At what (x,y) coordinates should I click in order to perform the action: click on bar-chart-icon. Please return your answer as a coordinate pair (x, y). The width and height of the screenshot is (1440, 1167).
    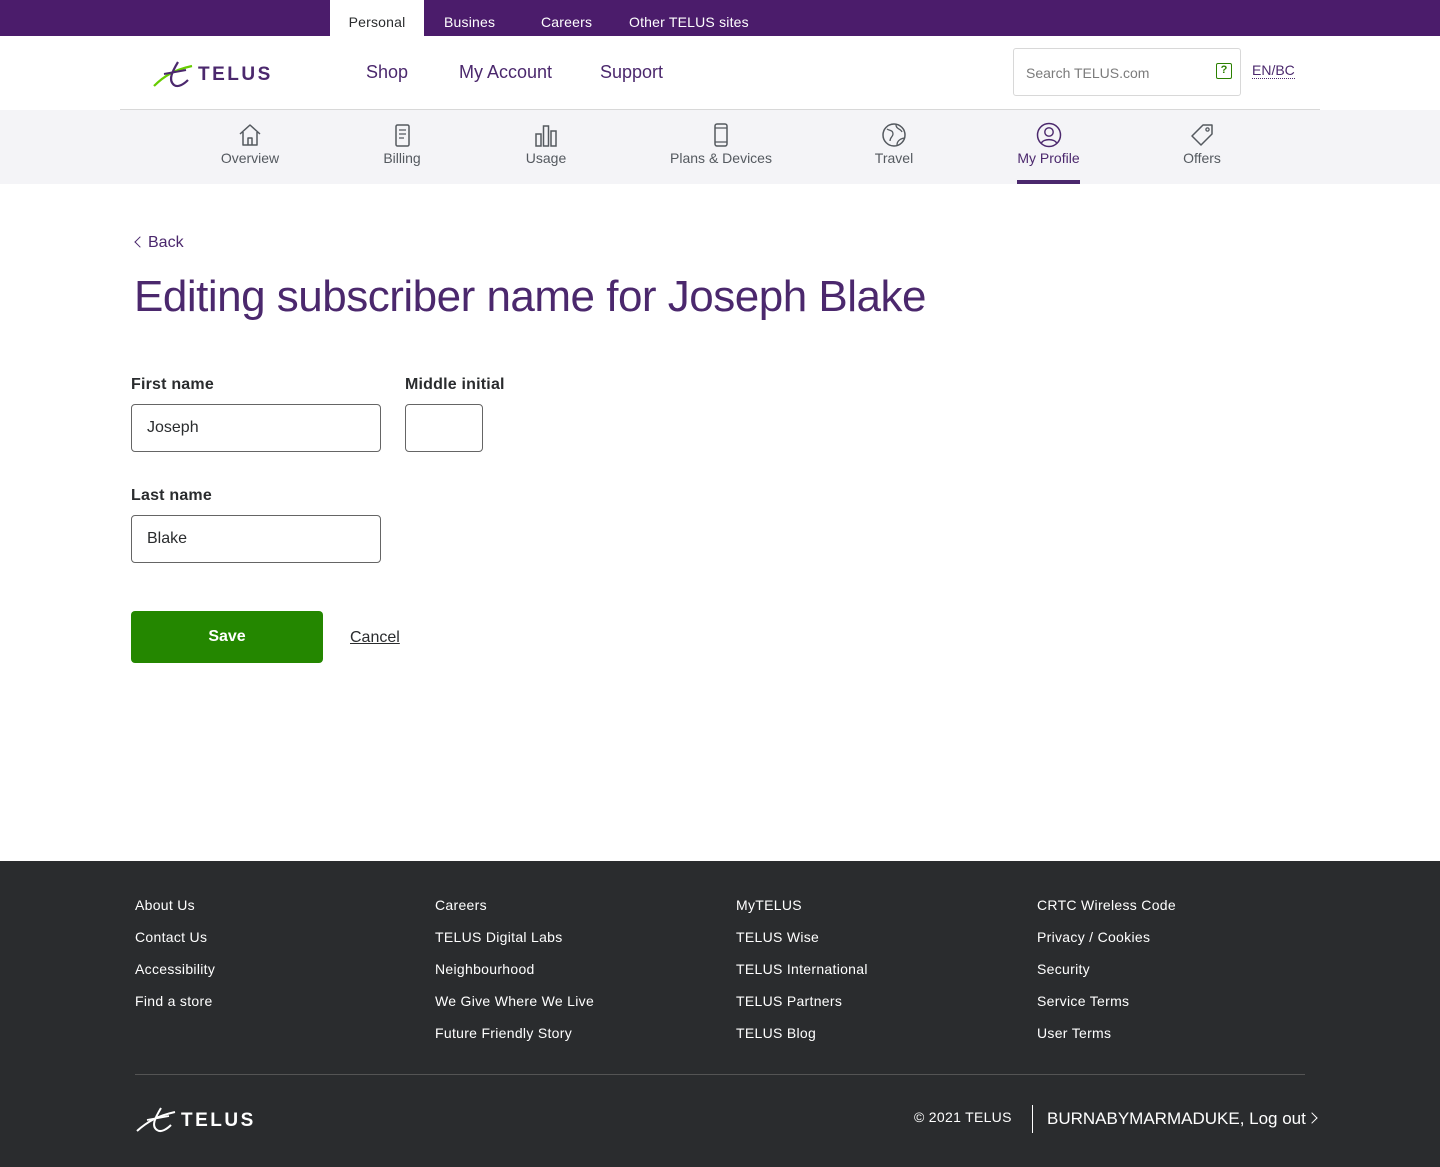
    Looking at the image, I should click on (546, 136).